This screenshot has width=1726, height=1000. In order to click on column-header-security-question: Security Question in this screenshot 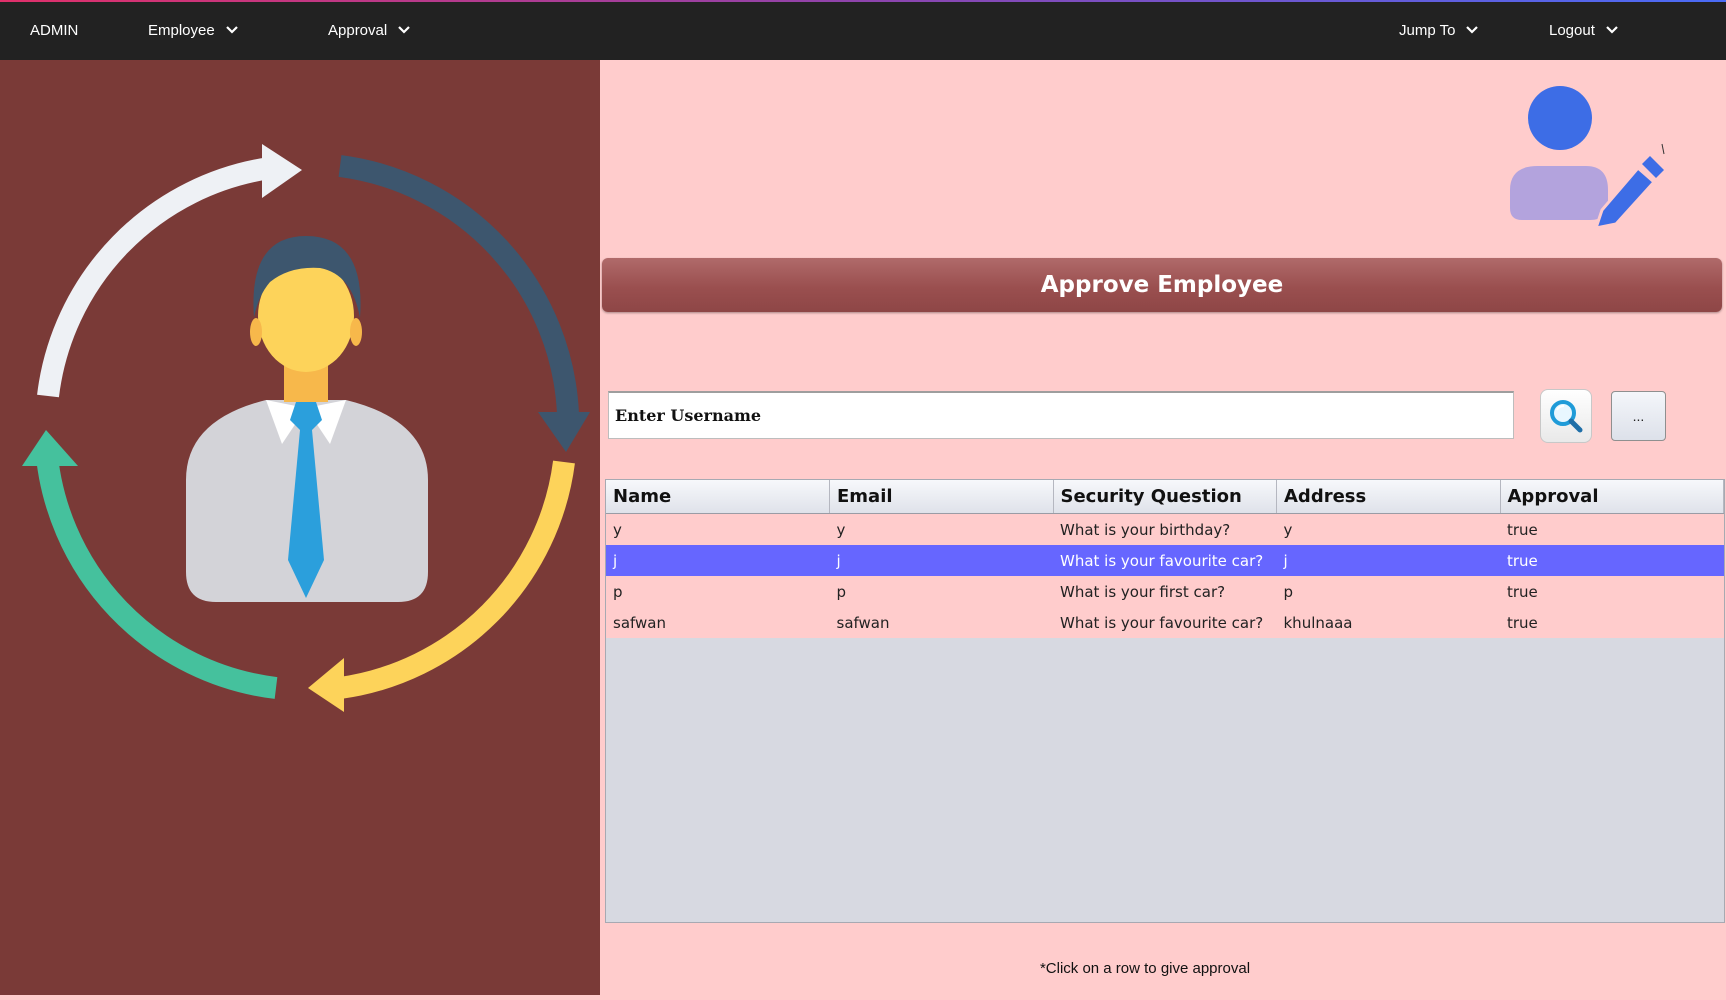, I will do `click(1165, 497)`.